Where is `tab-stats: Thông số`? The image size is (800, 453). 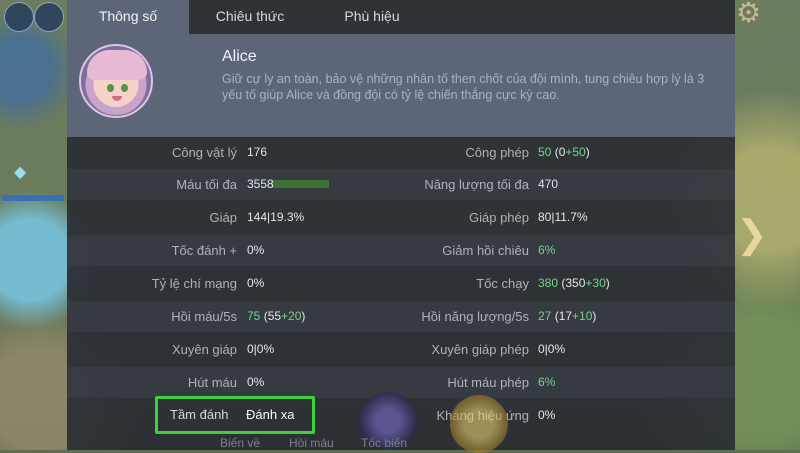
tab-stats: Thông số is located at coordinates (128, 17).